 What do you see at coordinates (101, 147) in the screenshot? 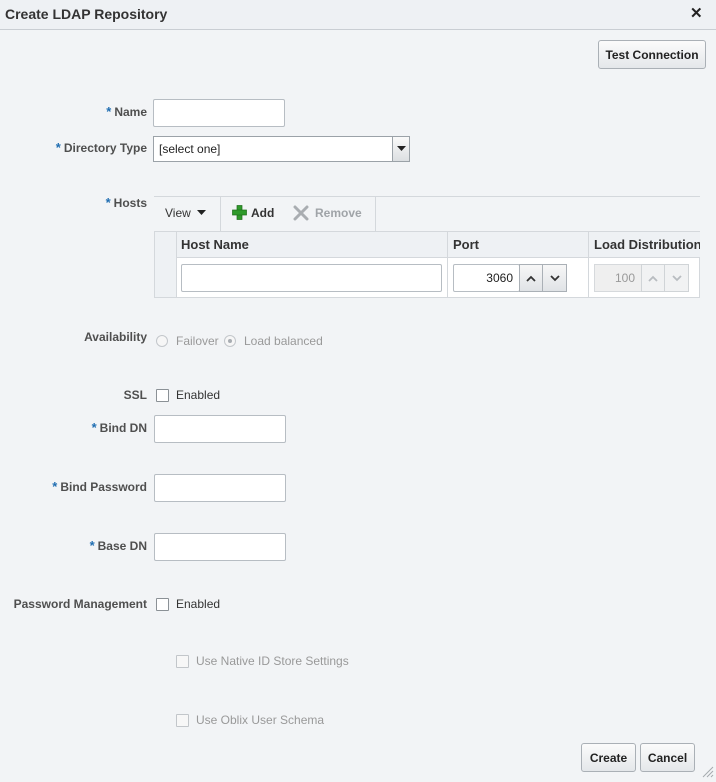
I see `directory-type-label: * Directory Type` at bounding box center [101, 147].